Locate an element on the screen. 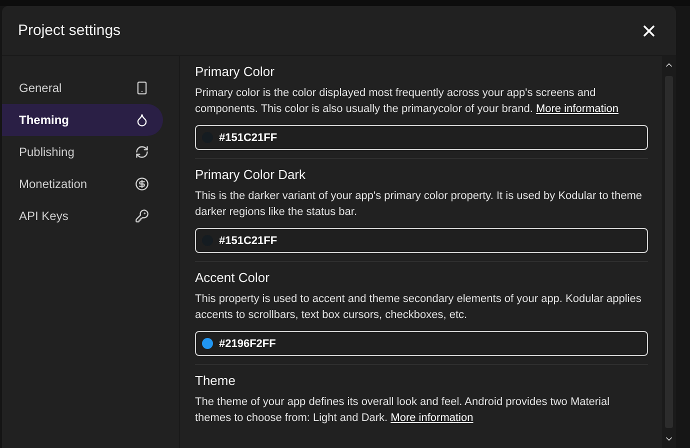 Image resolution: width=690 pixels, height=448 pixels. section-title: Theme is located at coordinates (215, 380).